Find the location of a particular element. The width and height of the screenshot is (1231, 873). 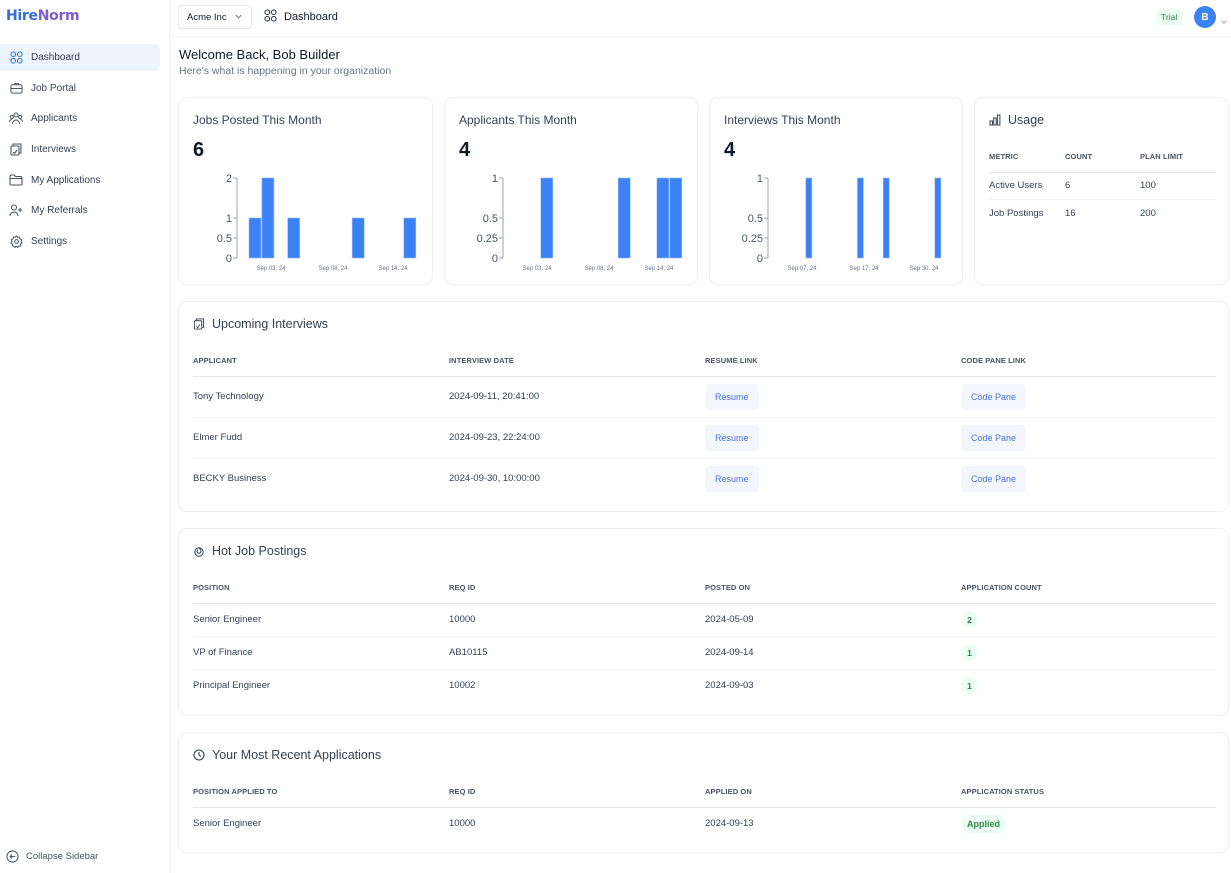

sidebar-item-settings: Settings is located at coordinates (80, 241).